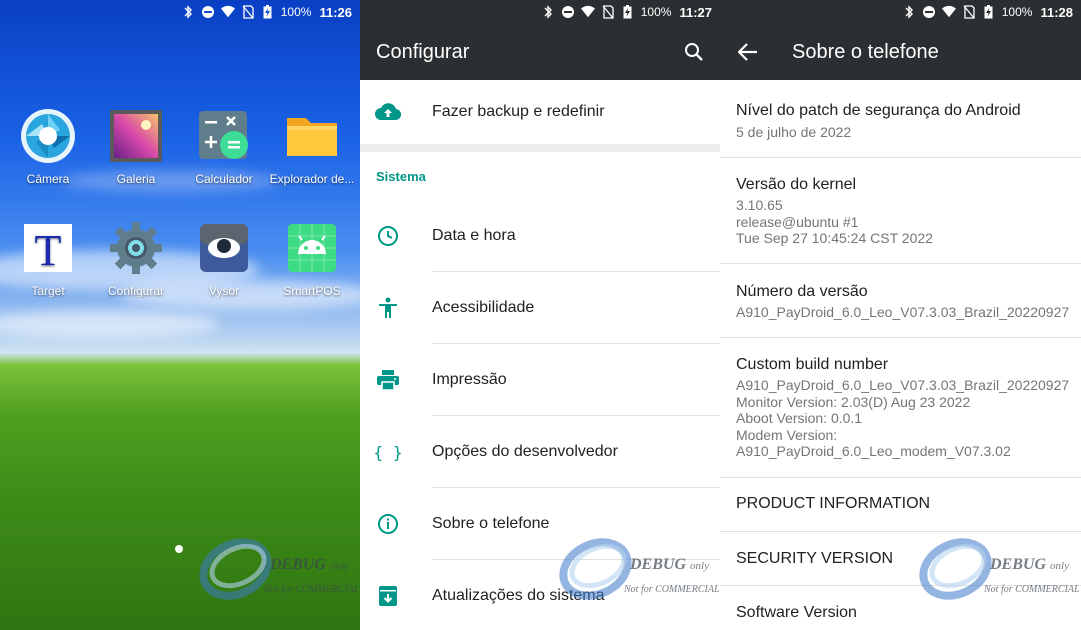 This screenshot has height=630, width=1081. I want to click on about-item-value: Monitor Version: 2.03(D) Aug 23 2022, so click(853, 401).